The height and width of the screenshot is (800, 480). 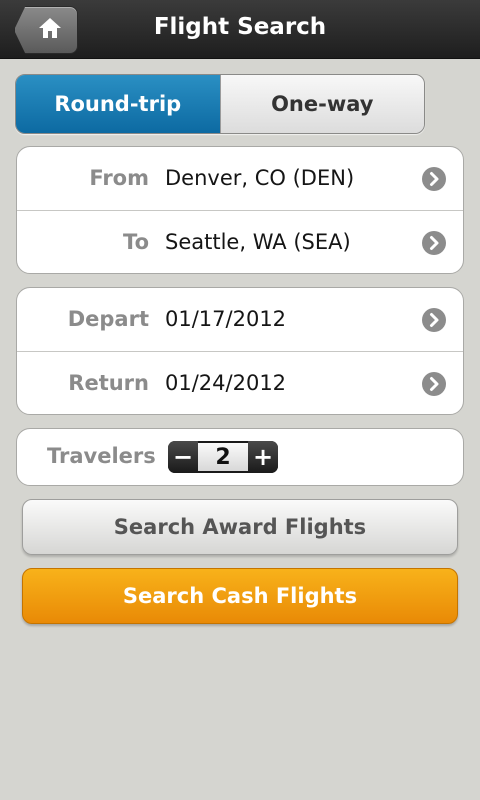 I want to click on search-award-flights-button: Search Award Flights, so click(x=240, y=527).